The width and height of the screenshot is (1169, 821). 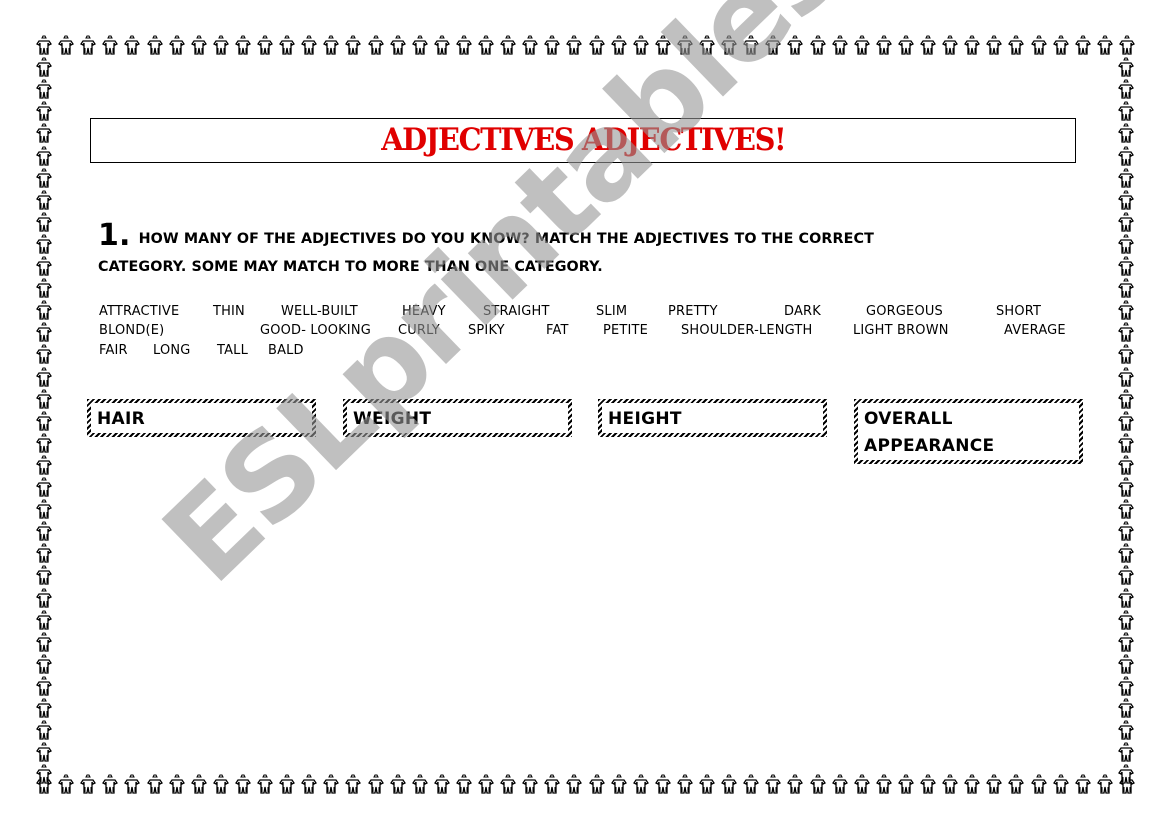 What do you see at coordinates (419, 330) in the screenshot?
I see `word-bank-item: CURLY` at bounding box center [419, 330].